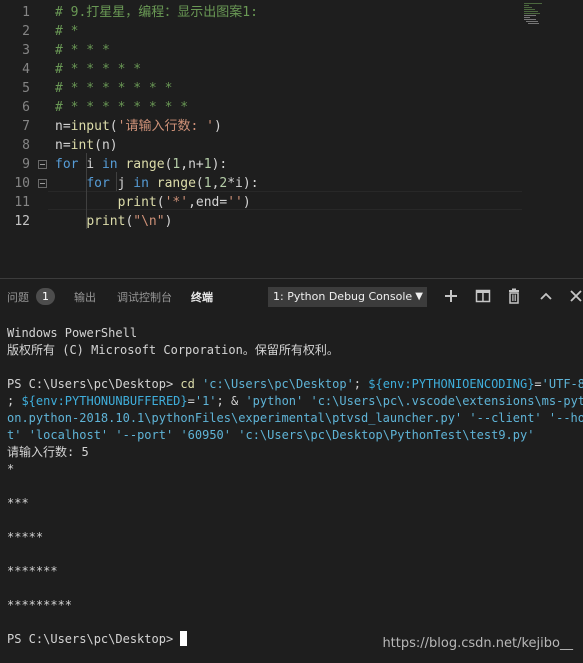 Image resolution: width=583 pixels, height=663 pixels. What do you see at coordinates (86, 191) in the screenshot?
I see `indent-guide` at bounding box center [86, 191].